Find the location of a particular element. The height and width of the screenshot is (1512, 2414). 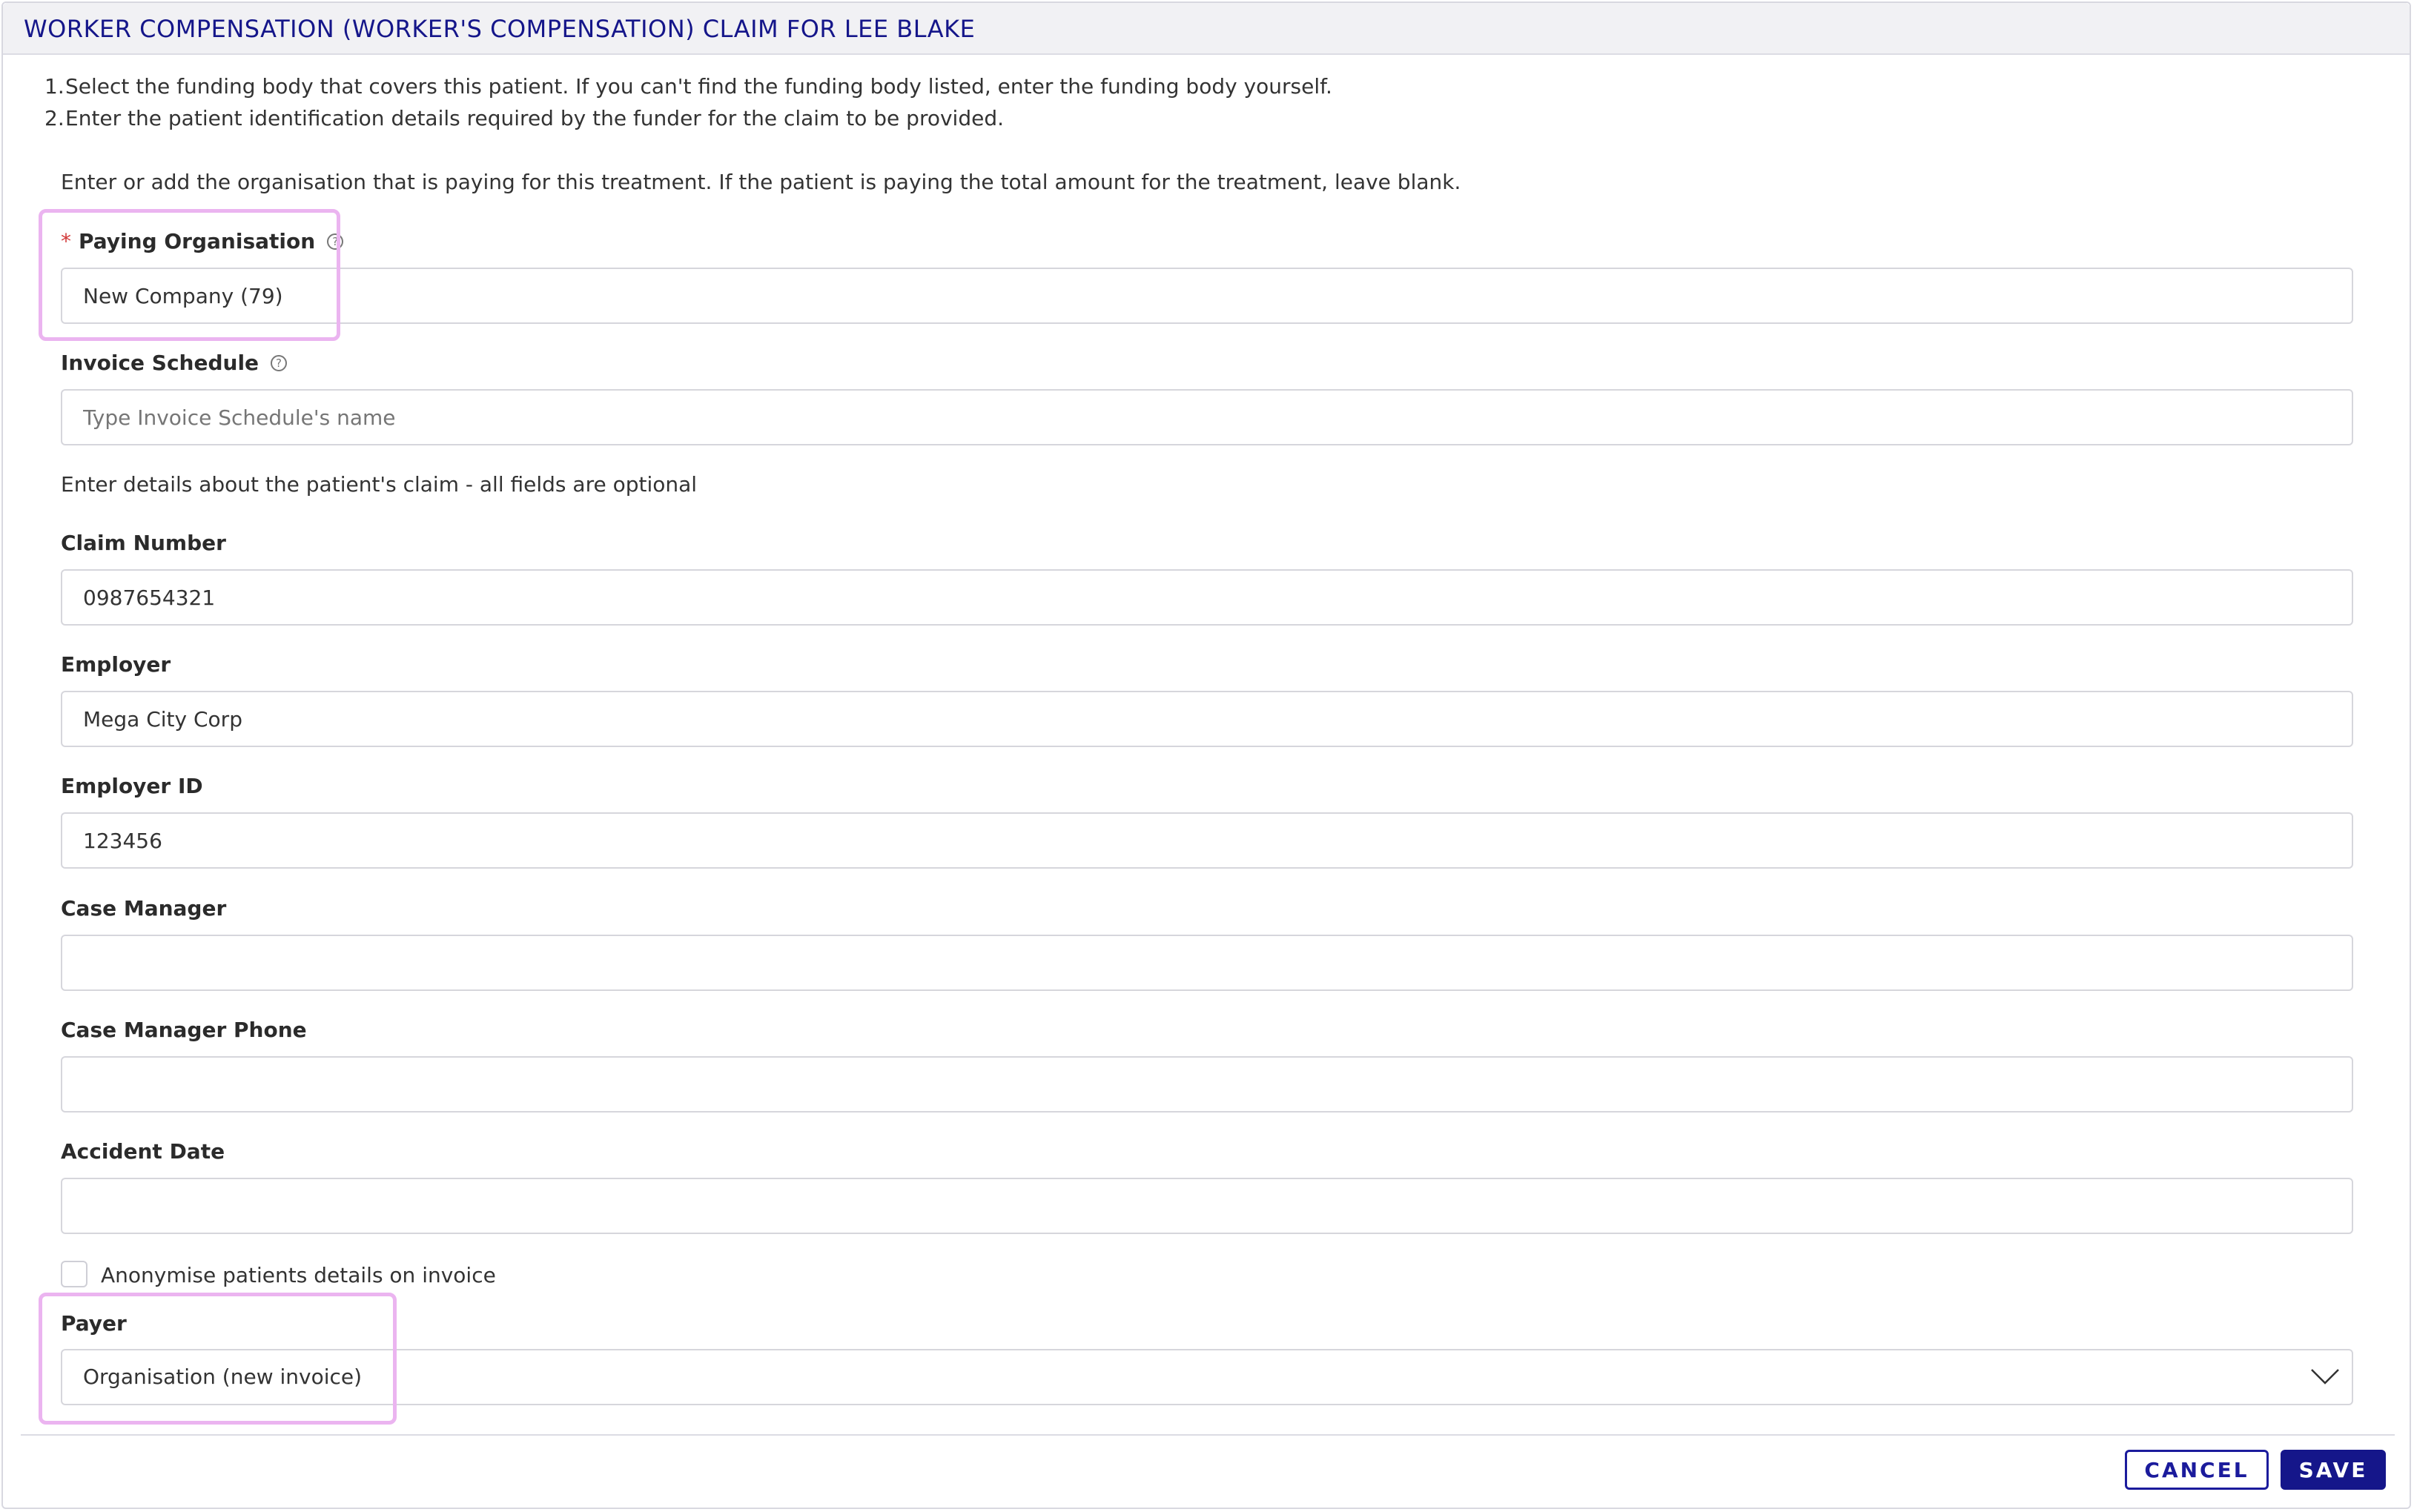

case-manager-label: Case Manager is located at coordinates (144, 909).